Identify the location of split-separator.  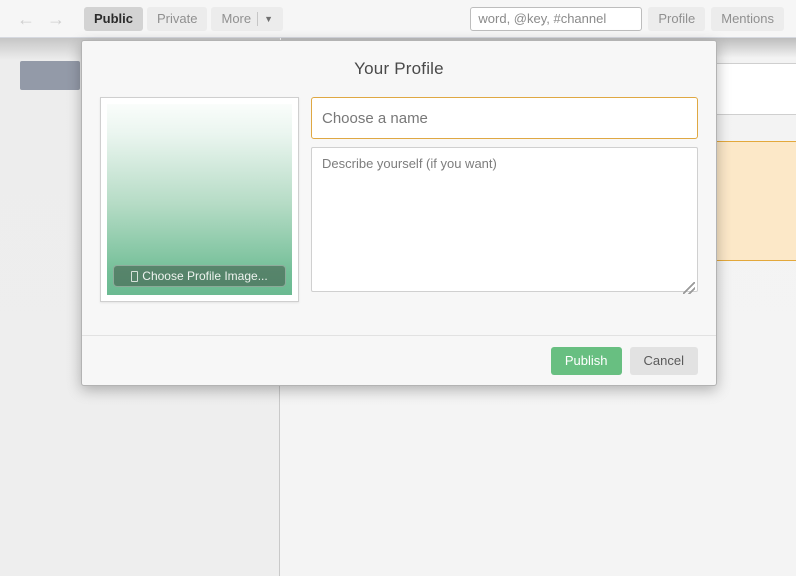
(258, 18).